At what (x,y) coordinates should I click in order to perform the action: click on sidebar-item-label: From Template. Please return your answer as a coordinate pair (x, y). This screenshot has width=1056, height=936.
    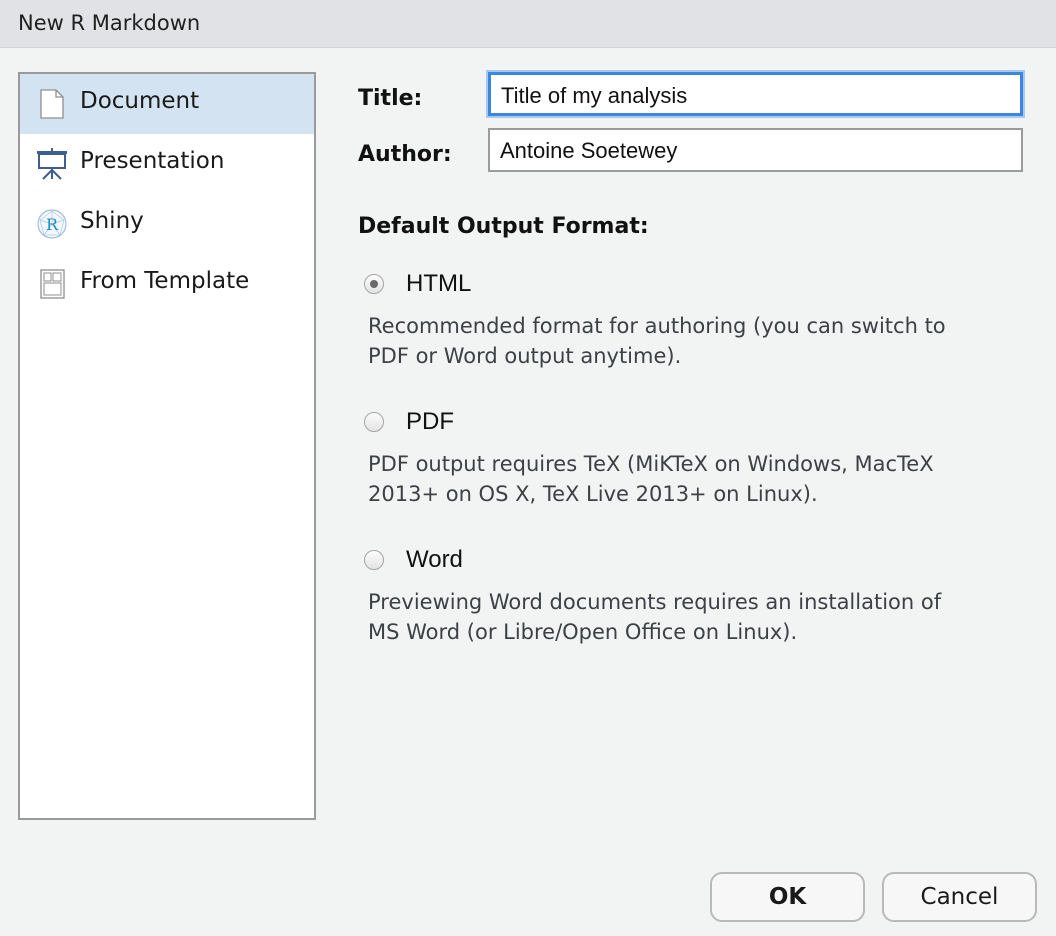
    Looking at the image, I should click on (165, 281).